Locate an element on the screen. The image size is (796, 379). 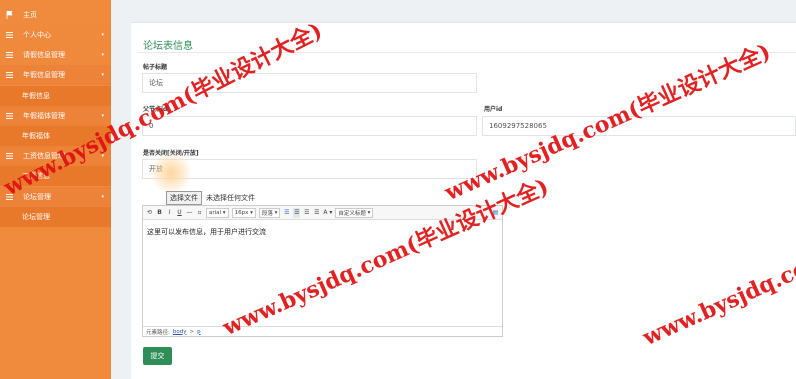
parent-id-input: 0 is located at coordinates (309, 126).